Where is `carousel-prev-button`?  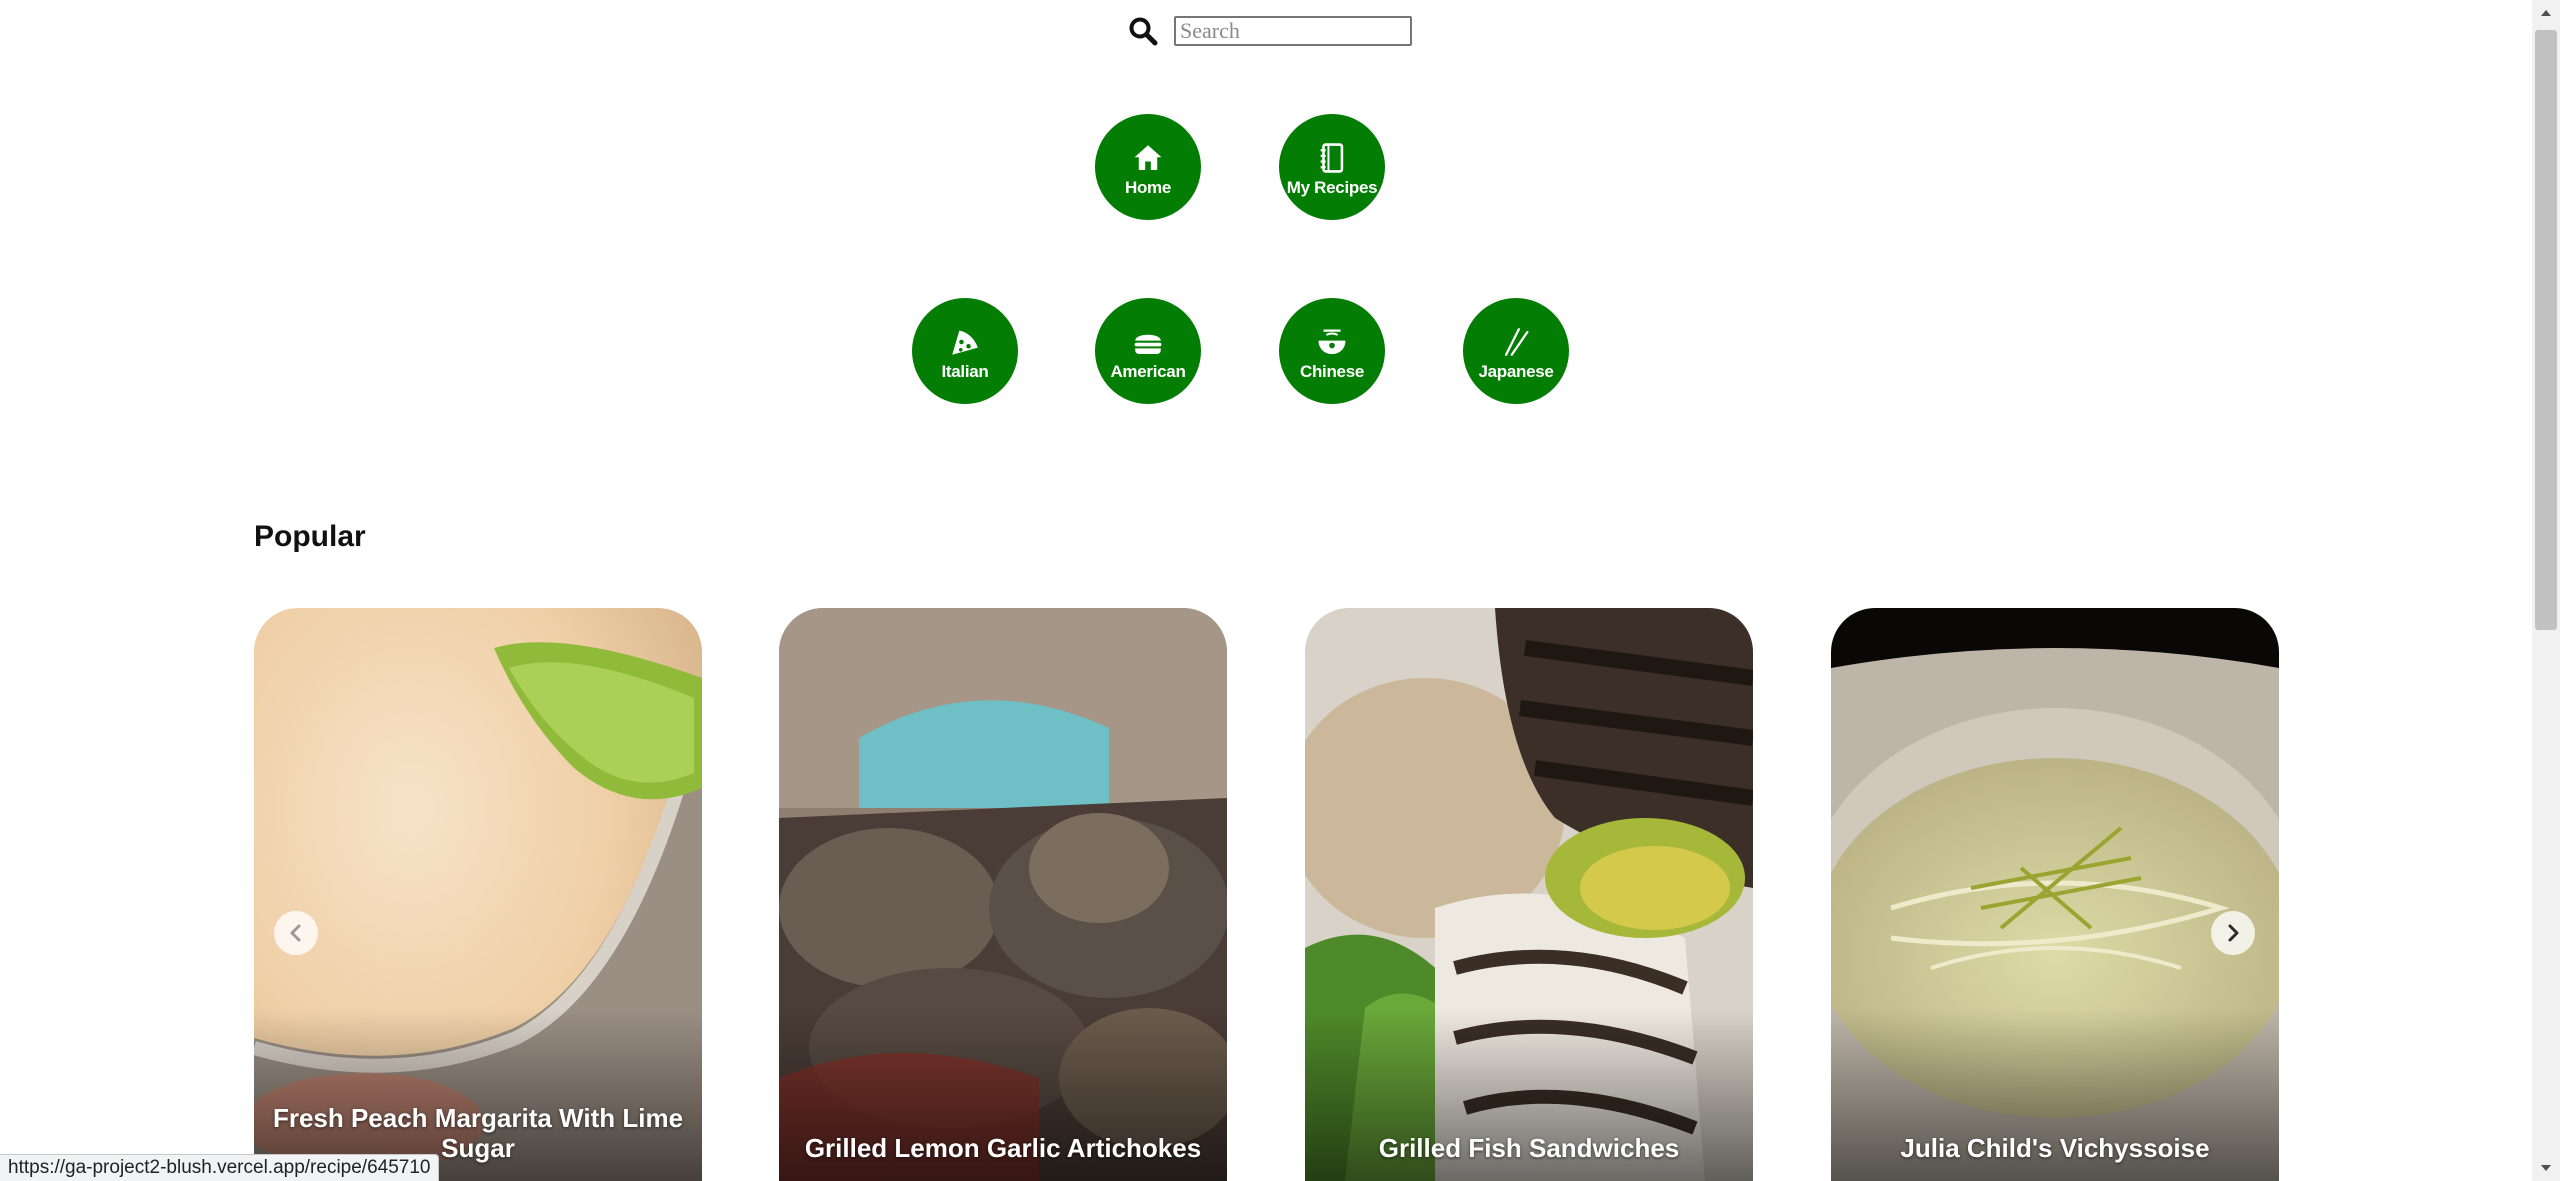 carousel-prev-button is located at coordinates (296, 933).